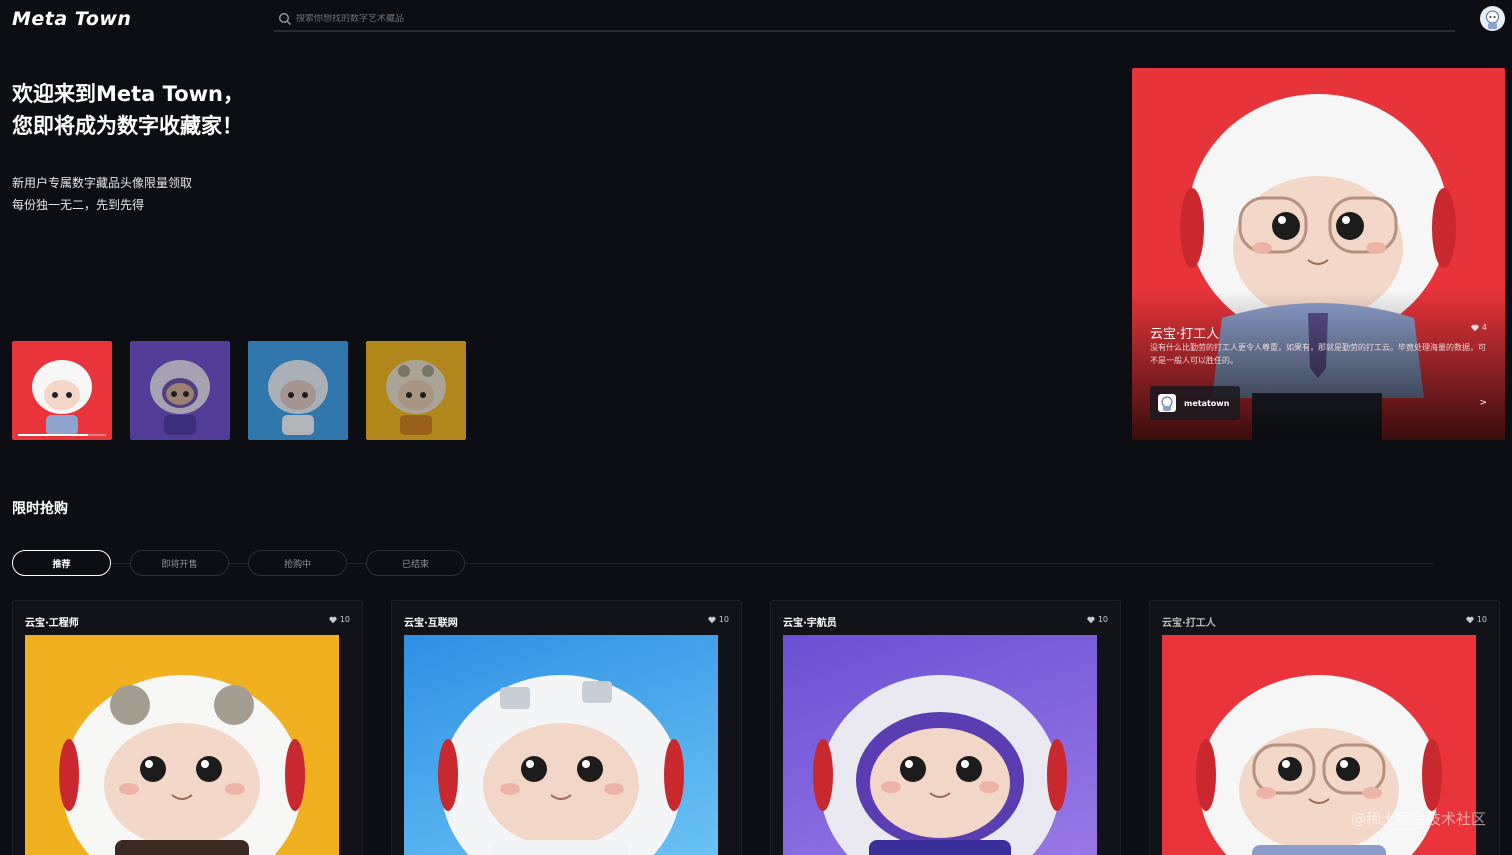  Describe the element at coordinates (1185, 334) in the screenshot. I see `featured-title: 云宝·打工人` at that location.